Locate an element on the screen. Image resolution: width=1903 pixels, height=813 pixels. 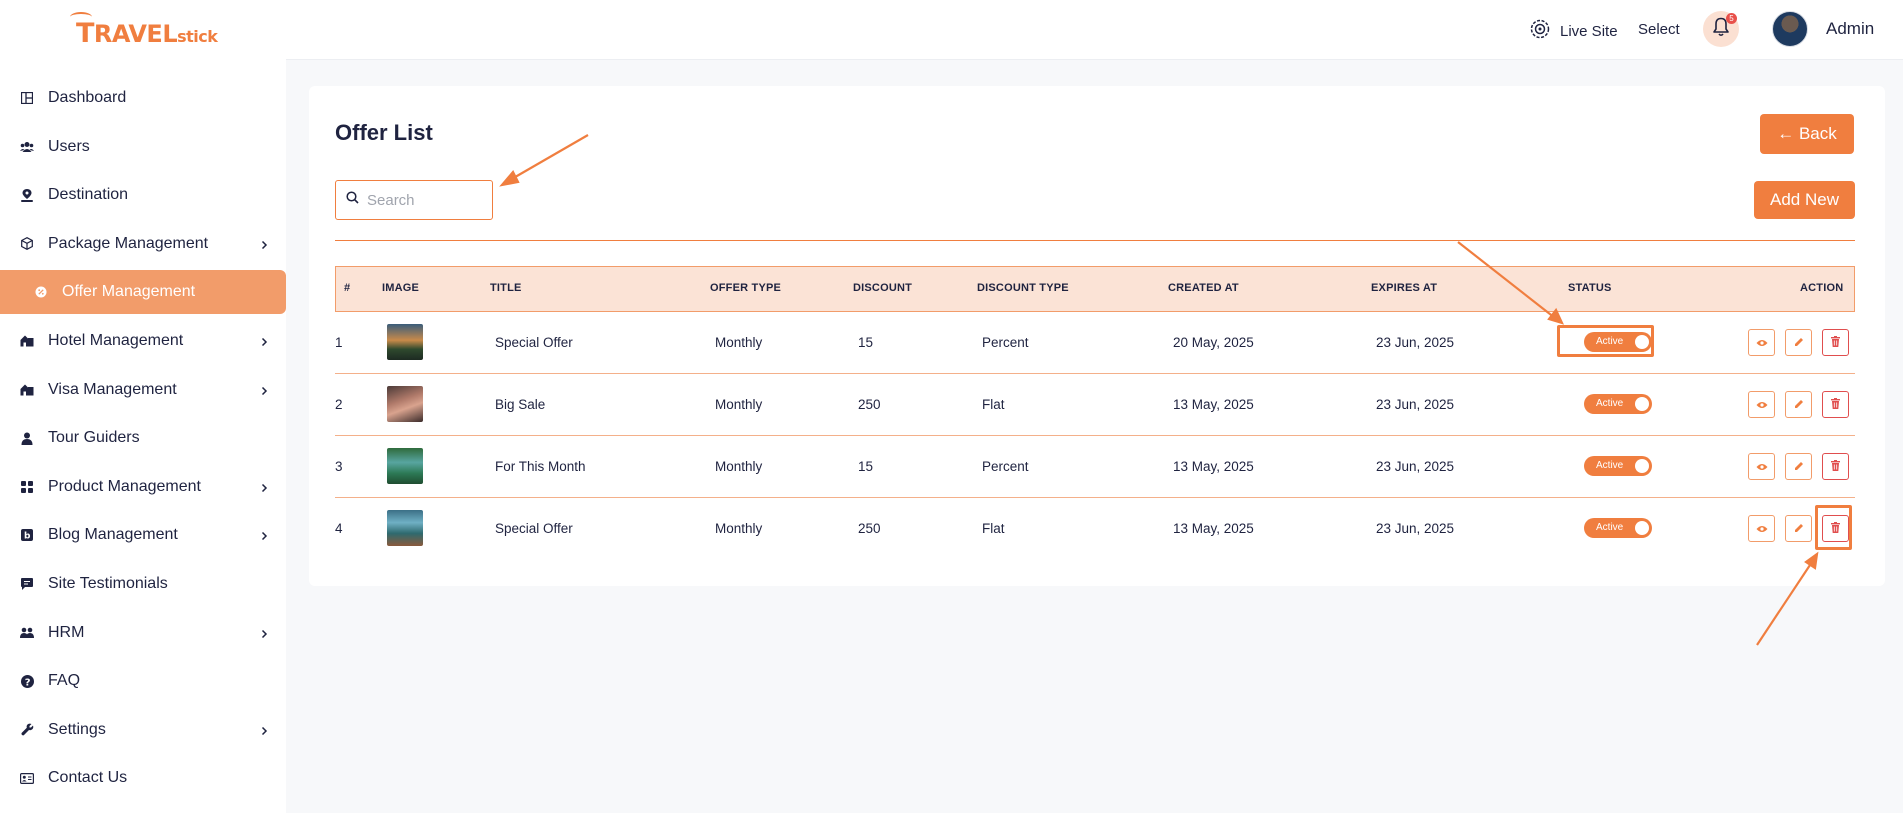
sidebar-item-label: Site Testimonials is located at coordinates (108, 583).